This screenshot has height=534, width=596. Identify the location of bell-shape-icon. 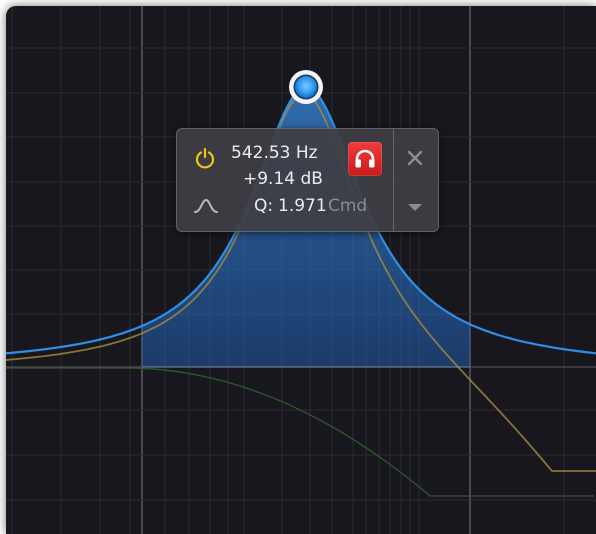
(206, 206).